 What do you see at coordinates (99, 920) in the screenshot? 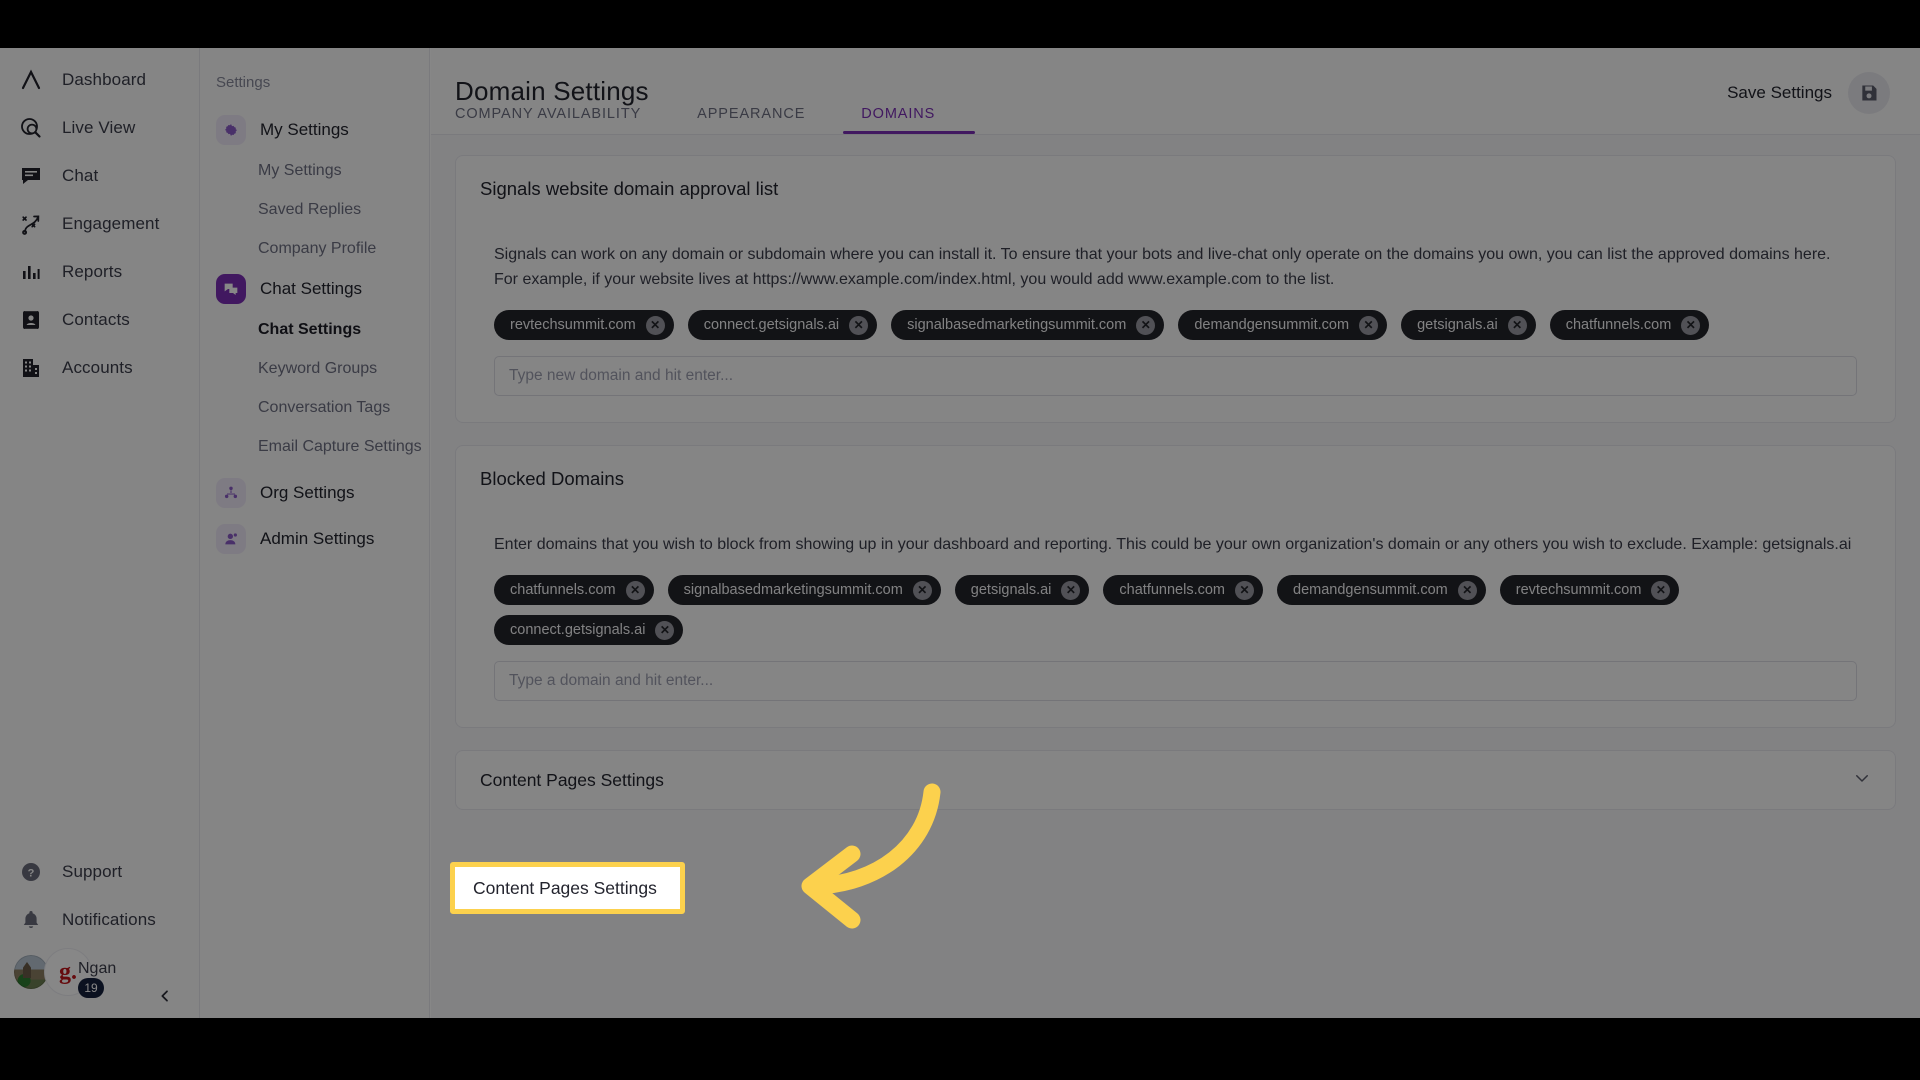
I see `sidebar-item-notifications: Notifications` at bounding box center [99, 920].